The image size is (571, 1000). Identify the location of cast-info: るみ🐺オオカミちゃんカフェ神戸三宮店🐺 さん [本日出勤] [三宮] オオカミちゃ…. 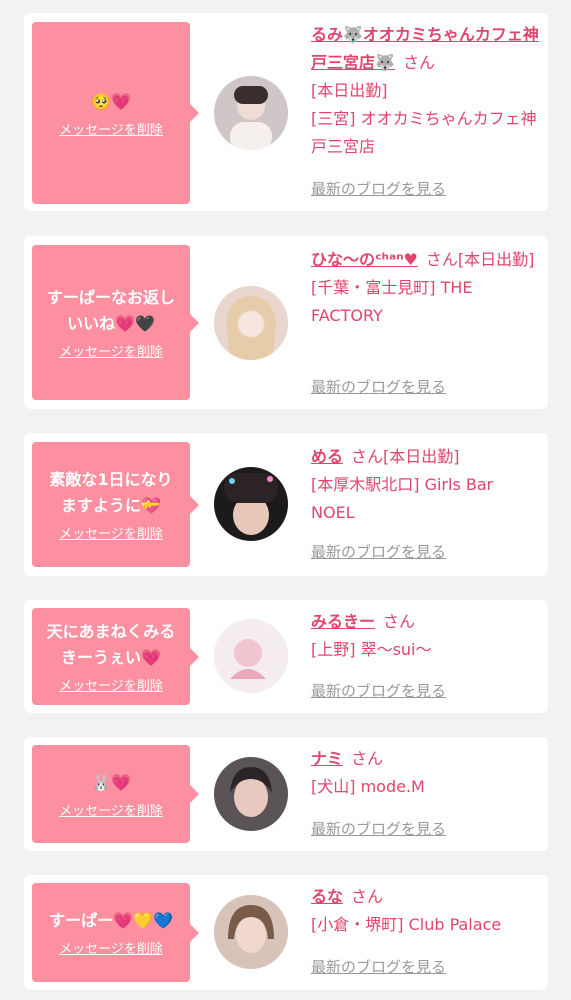
(426, 91).